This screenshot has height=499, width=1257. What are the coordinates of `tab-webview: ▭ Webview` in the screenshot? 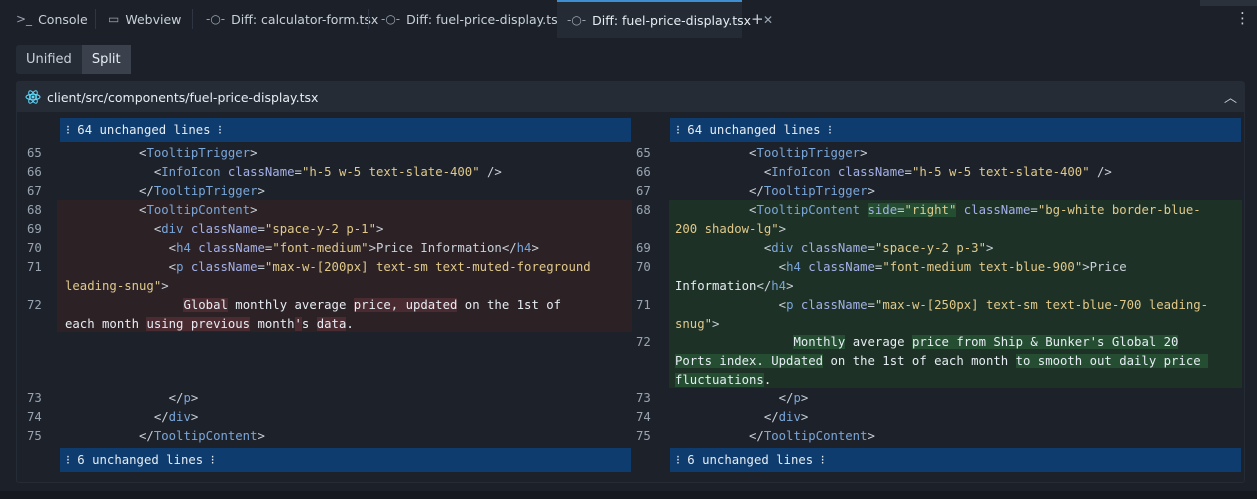 It's located at (144, 19).